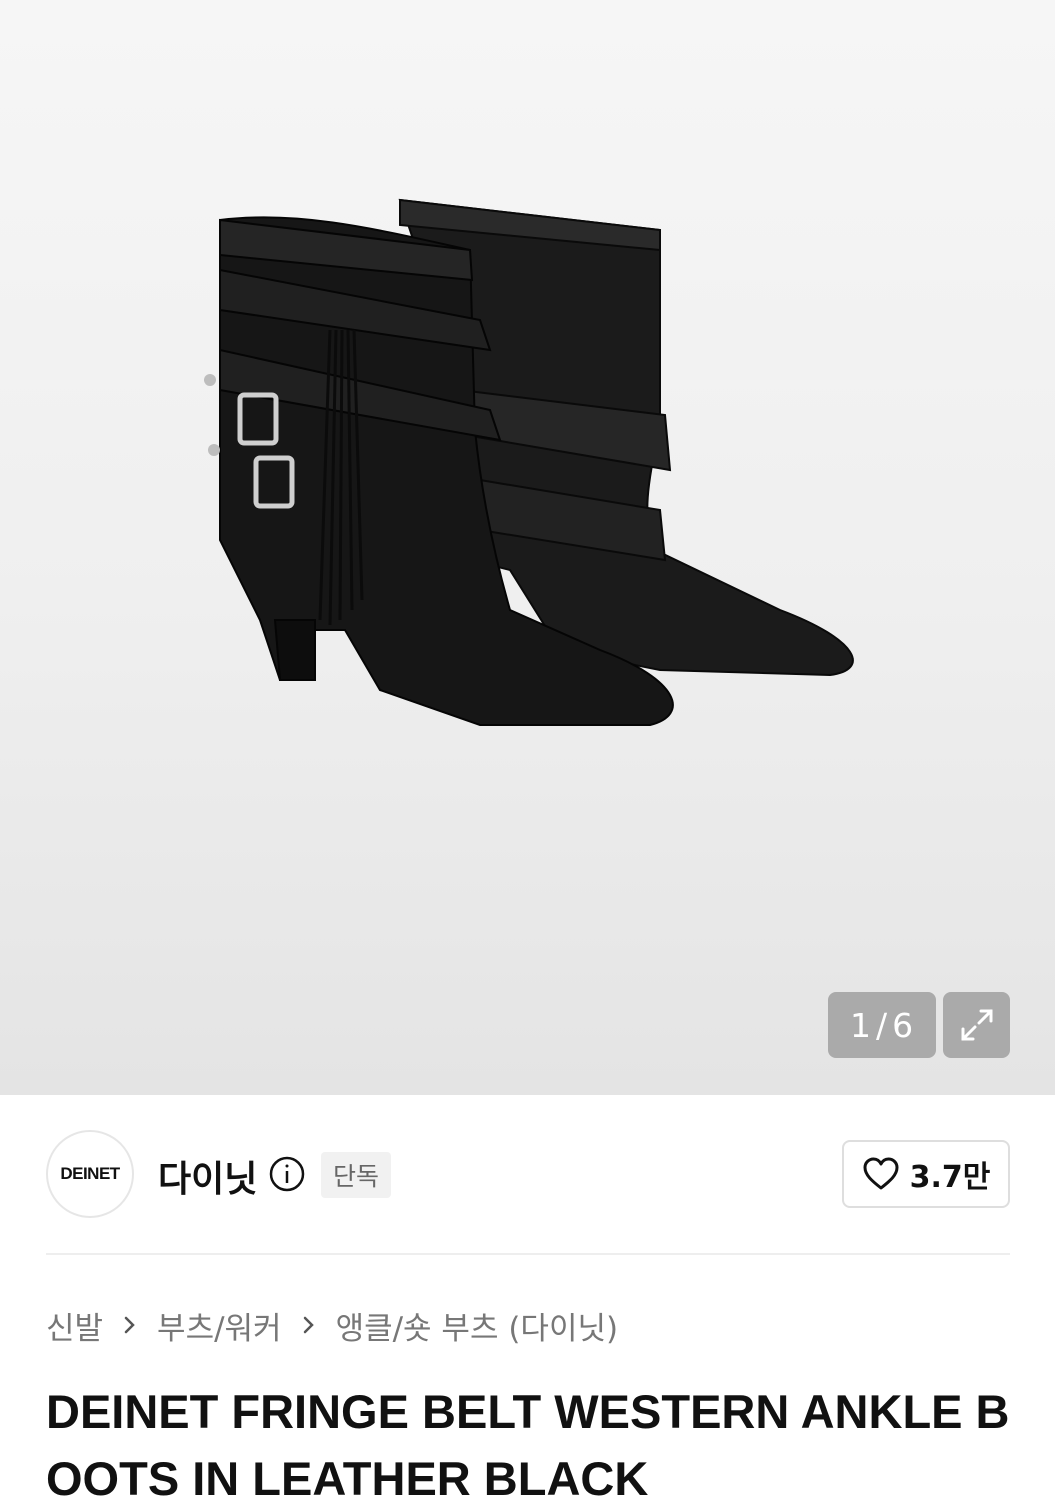 Image resolution: width=1055 pixels, height=1500 pixels. Describe the element at coordinates (903, 1025) in the screenshot. I see `image-counter-total: 6` at that location.